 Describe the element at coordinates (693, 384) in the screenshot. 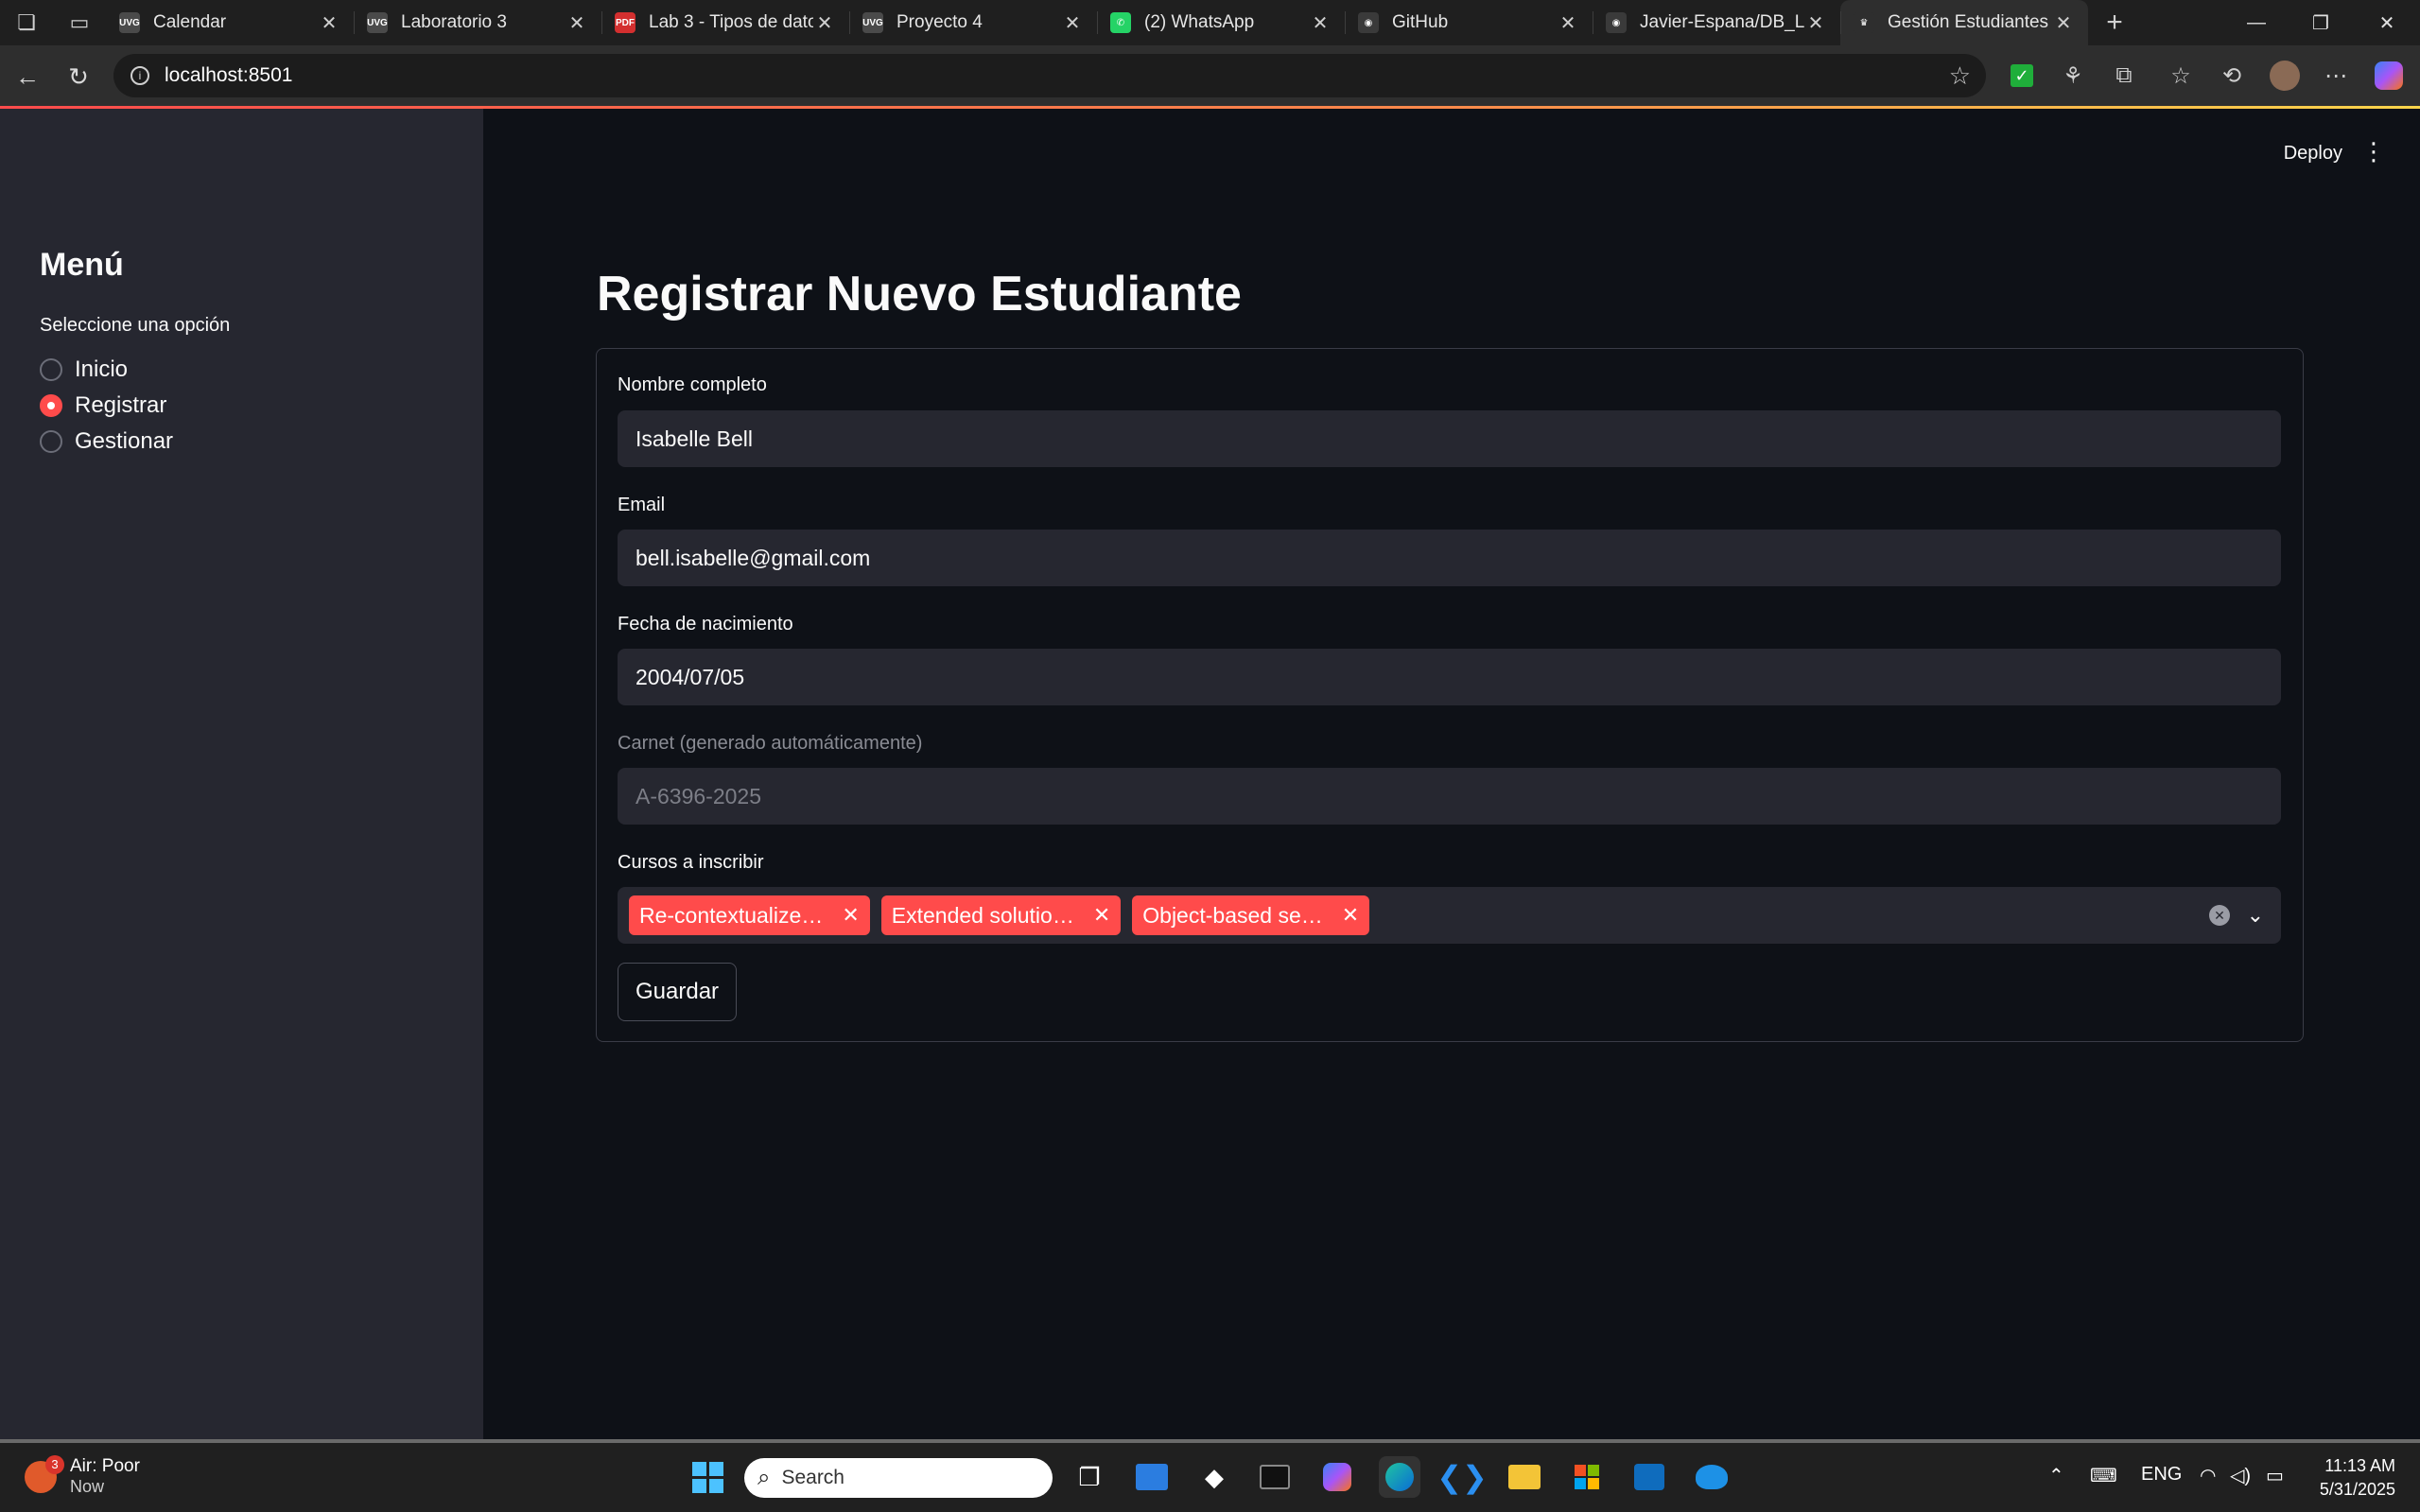

I see `name-label: Nombre completo` at that location.